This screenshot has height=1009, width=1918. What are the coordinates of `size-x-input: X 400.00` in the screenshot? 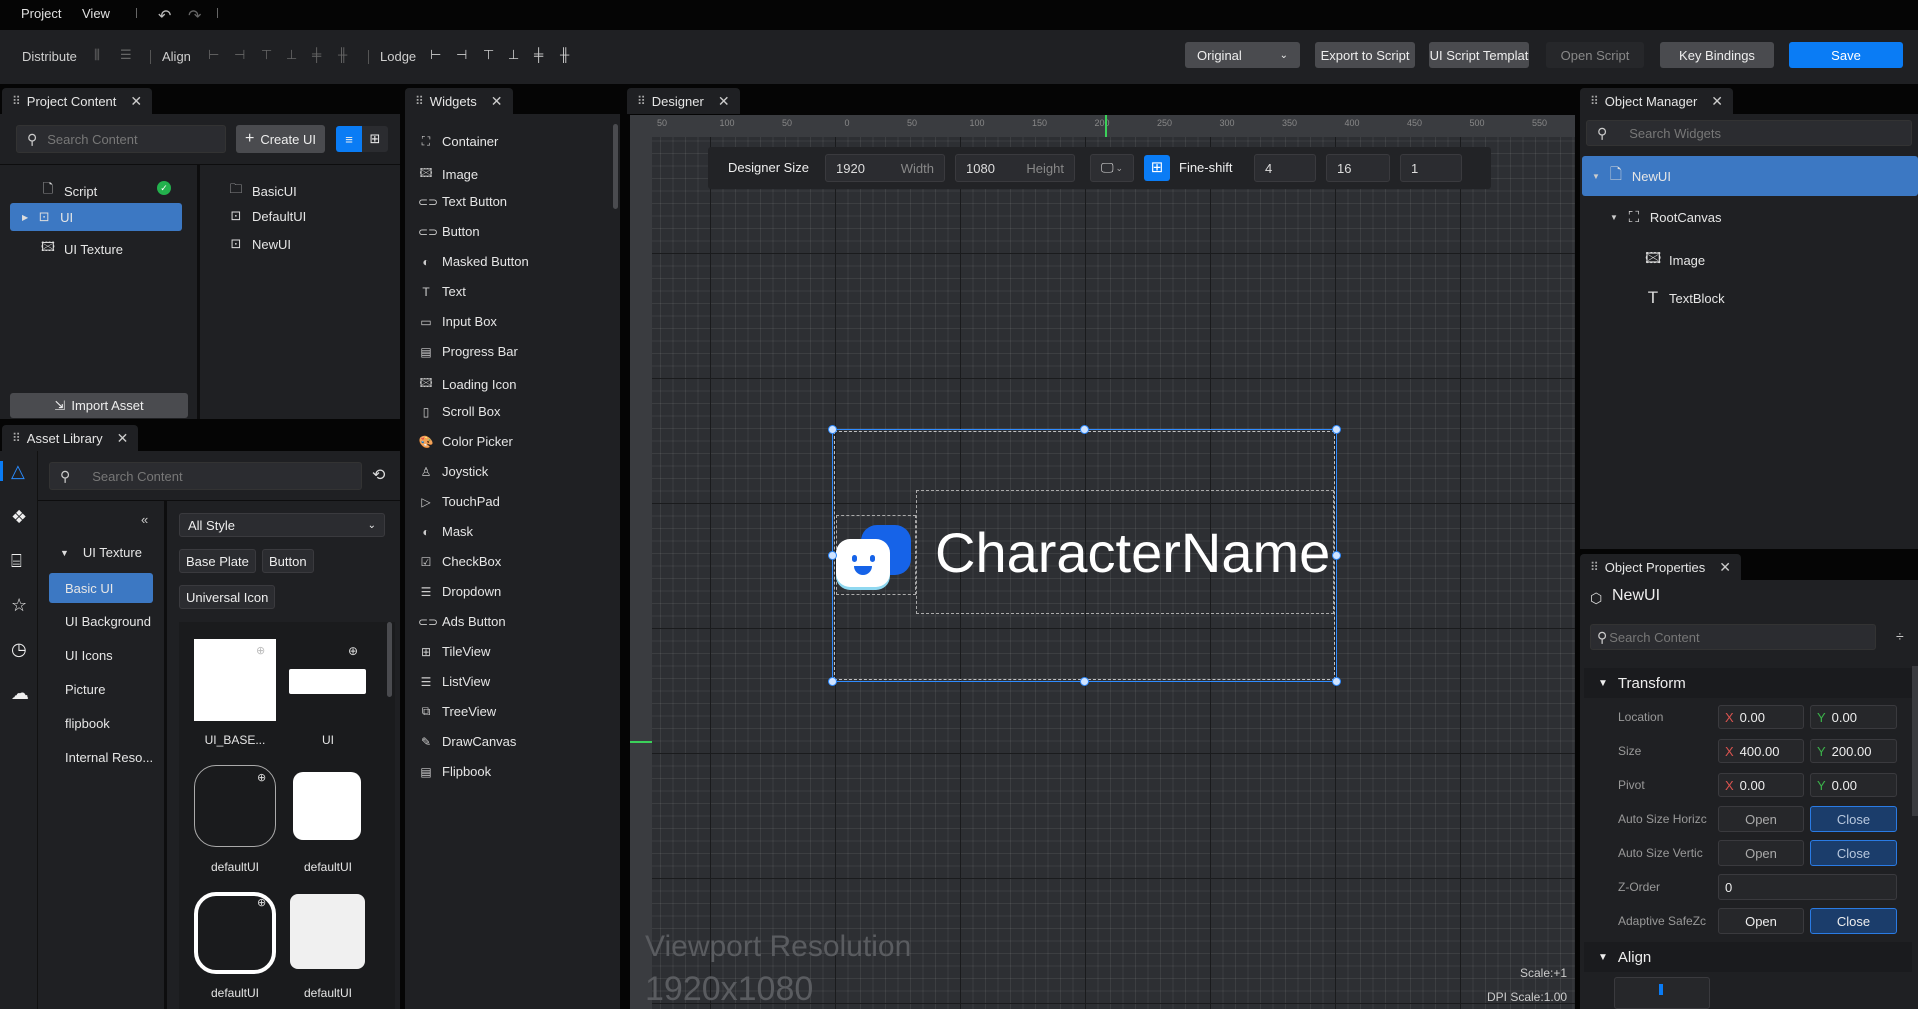 It's located at (1761, 751).